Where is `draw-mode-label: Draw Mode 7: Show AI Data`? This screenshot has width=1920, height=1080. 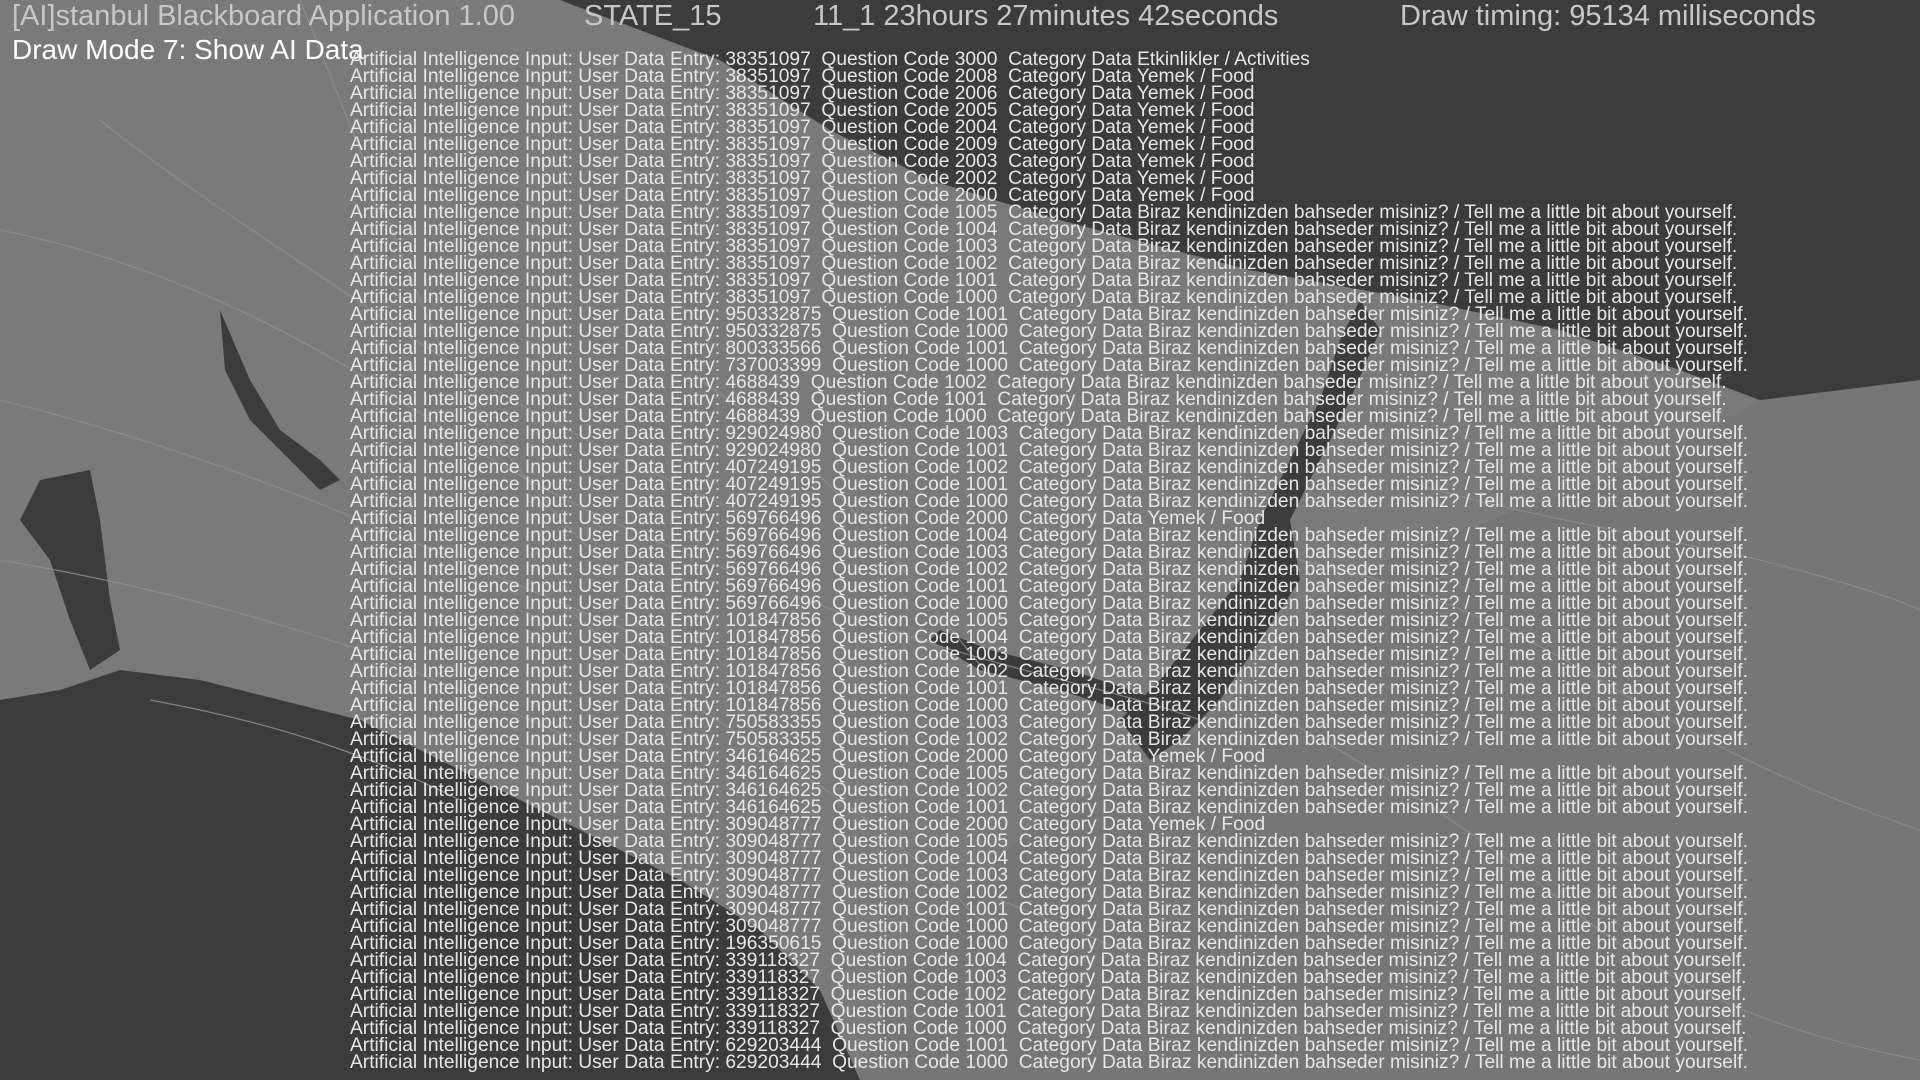
draw-mode-label: Draw Mode 7: Show AI Data is located at coordinates (188, 49).